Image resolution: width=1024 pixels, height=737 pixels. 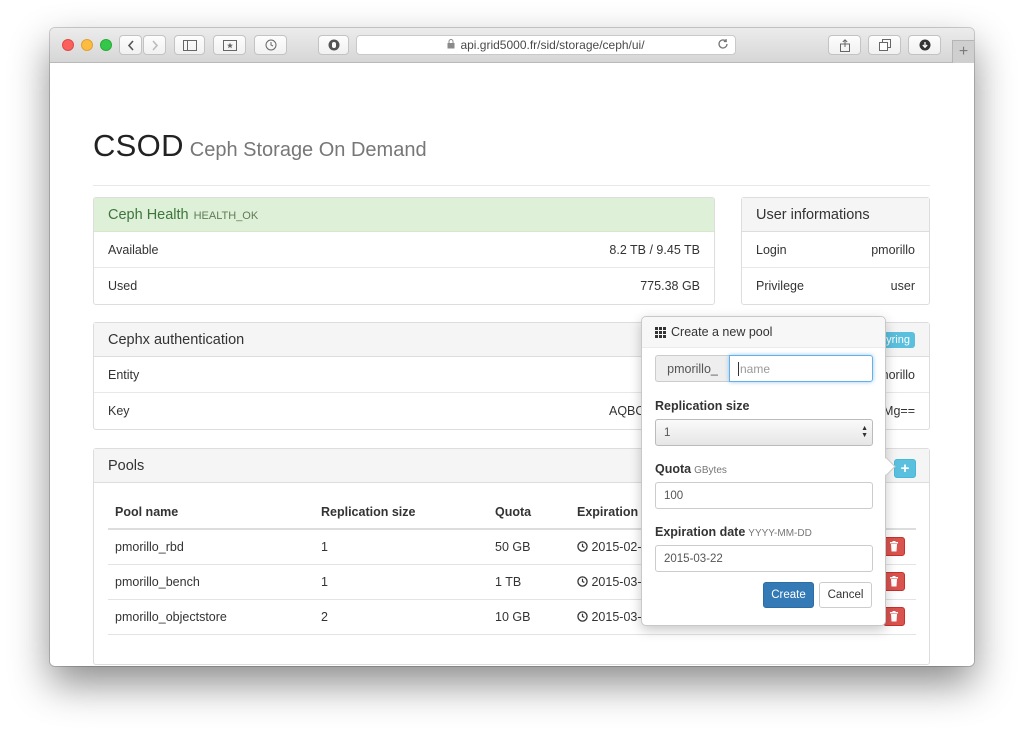 I want to click on column-header-pool-name: Pool name, so click(x=211, y=512).